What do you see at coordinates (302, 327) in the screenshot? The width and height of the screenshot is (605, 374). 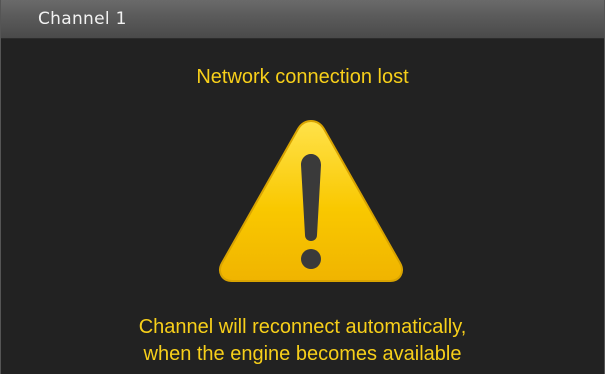 I see `status-message-line: Channel will reconnect automatically,` at bounding box center [302, 327].